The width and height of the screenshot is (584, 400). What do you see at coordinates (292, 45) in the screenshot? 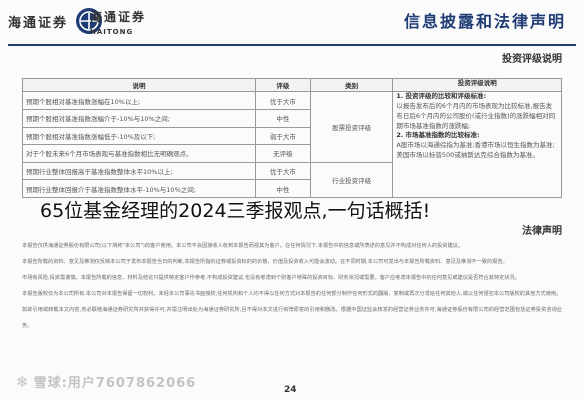
I see `header-rule` at bounding box center [292, 45].